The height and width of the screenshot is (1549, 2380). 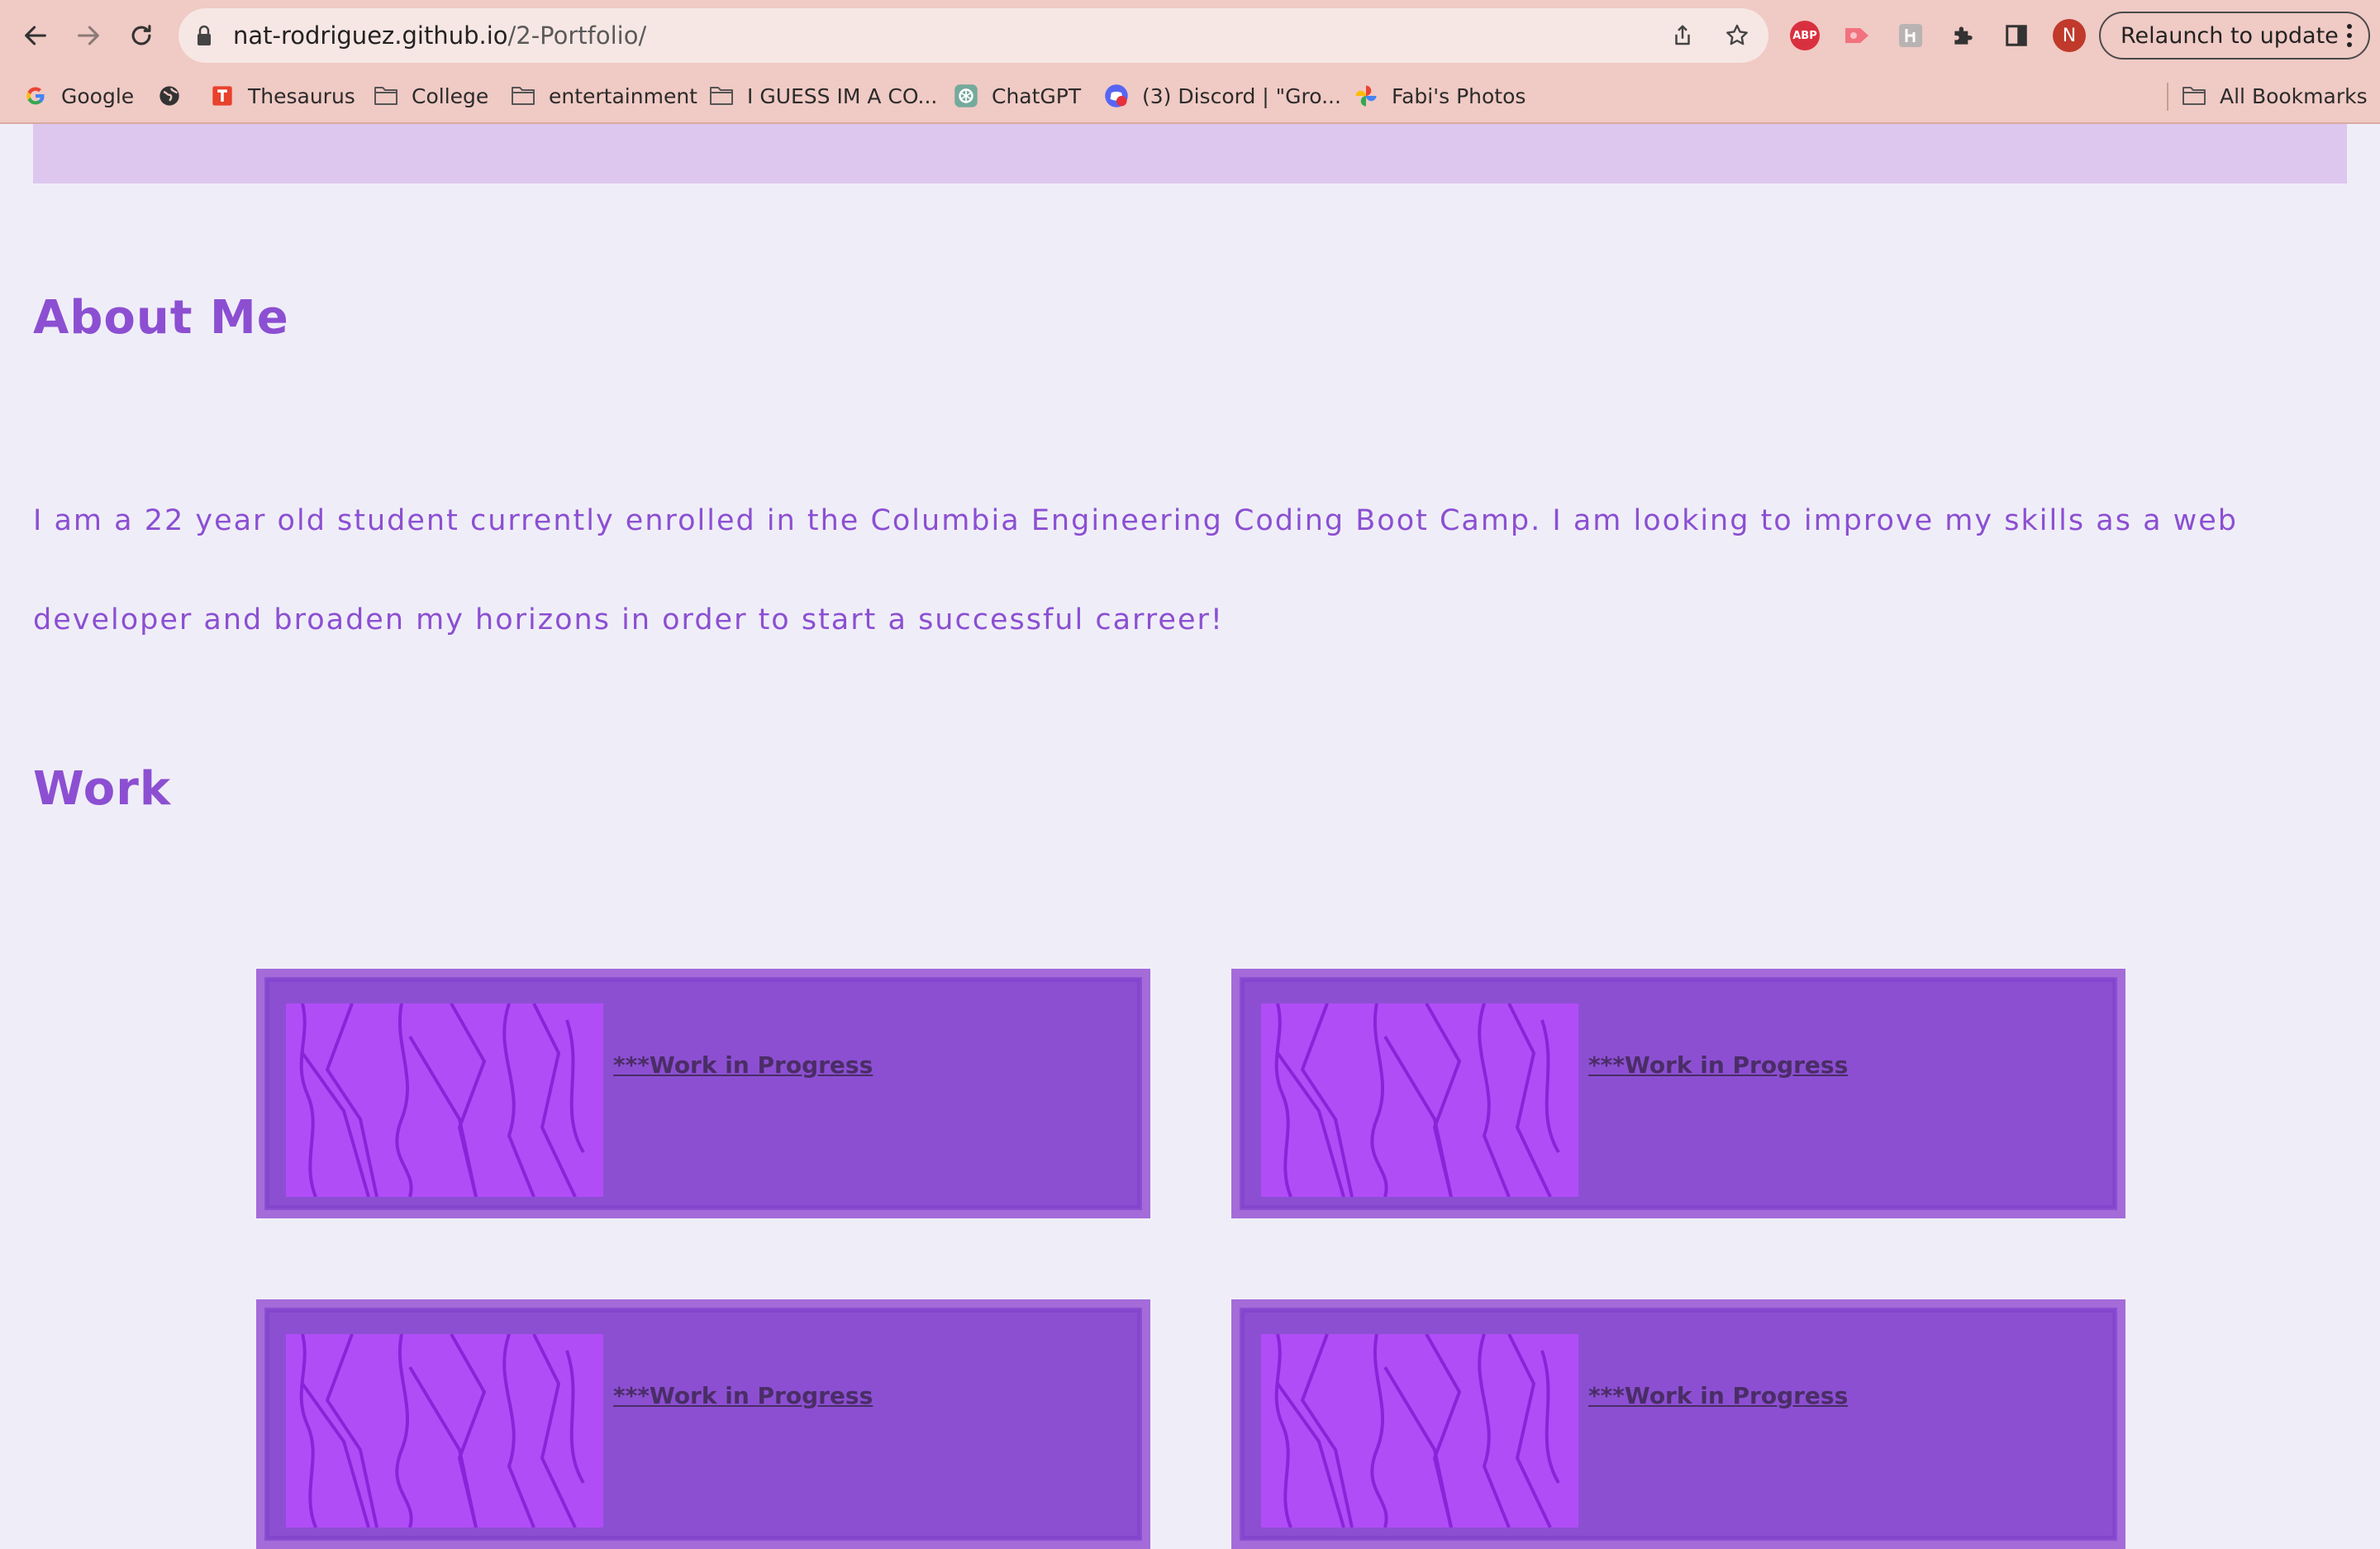 I want to click on side-panel-button, so click(x=2016, y=35).